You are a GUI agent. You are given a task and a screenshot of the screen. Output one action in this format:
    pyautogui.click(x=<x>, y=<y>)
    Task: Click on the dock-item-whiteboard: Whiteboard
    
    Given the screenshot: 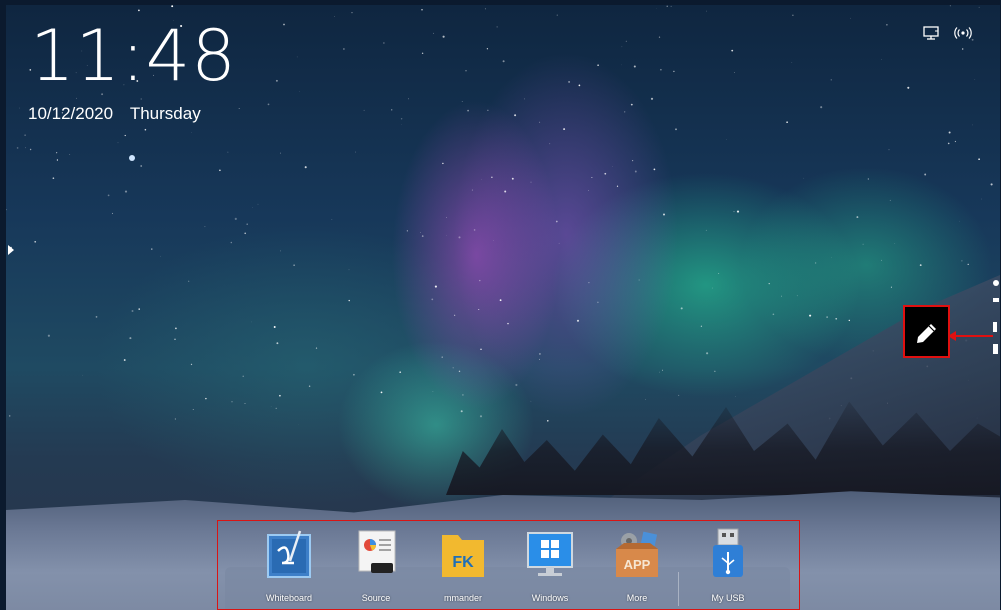 What is the action you would take?
    pyautogui.click(x=289, y=565)
    